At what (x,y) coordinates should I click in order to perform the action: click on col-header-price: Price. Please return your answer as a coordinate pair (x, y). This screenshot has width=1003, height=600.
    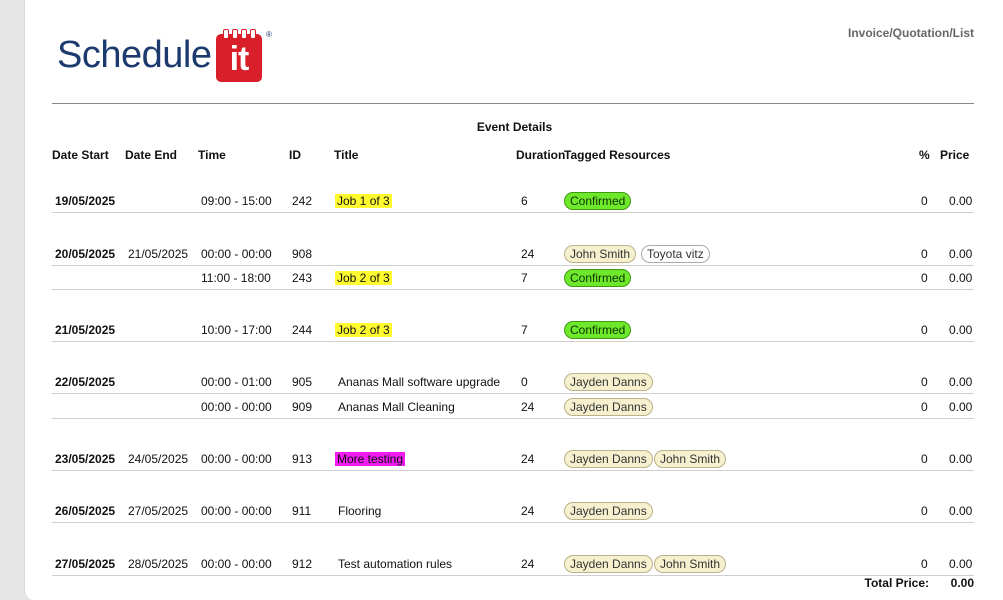
    Looking at the image, I should click on (955, 155).